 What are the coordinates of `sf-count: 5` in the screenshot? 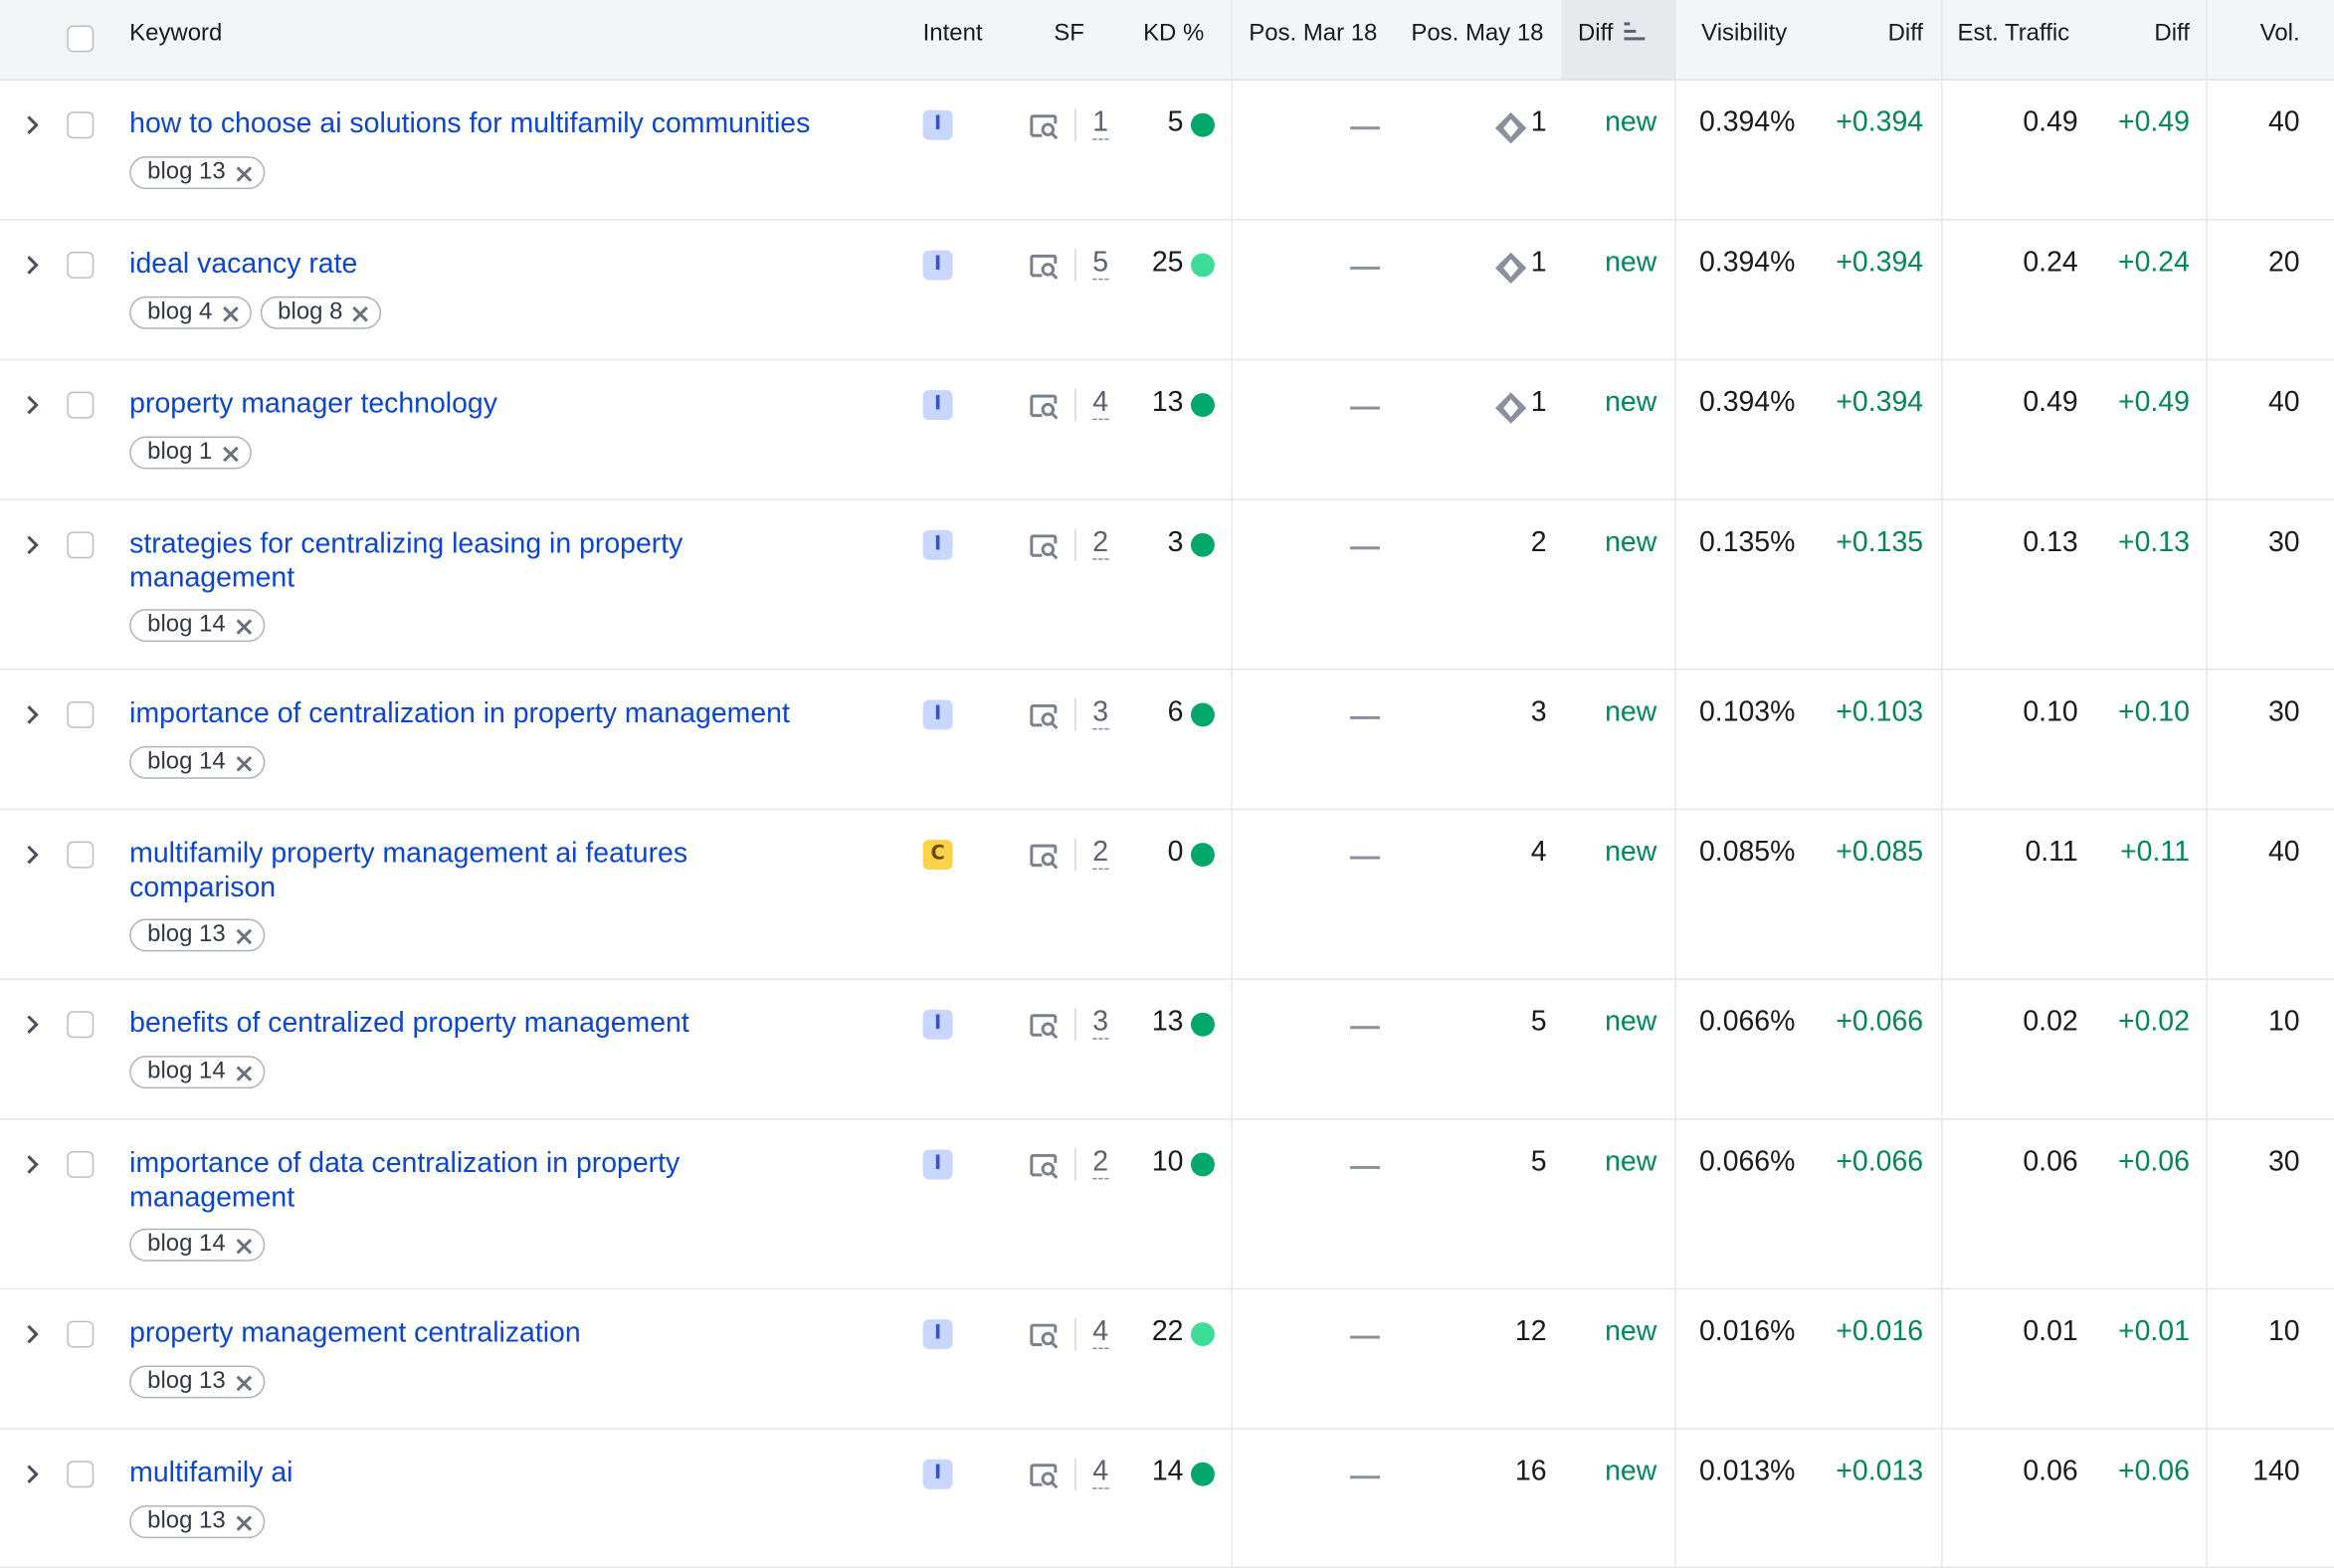 It's located at (1101, 264).